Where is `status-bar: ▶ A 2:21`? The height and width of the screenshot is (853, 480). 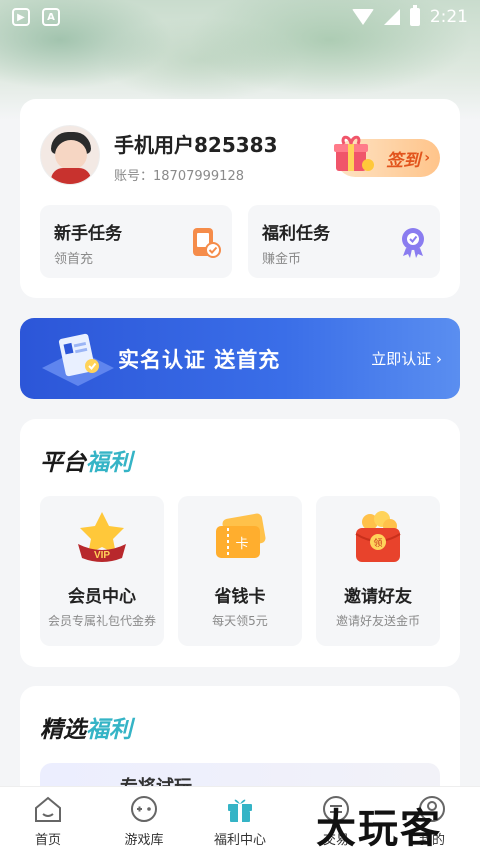
status-bar: ▶ A 2:21 is located at coordinates (240, 17).